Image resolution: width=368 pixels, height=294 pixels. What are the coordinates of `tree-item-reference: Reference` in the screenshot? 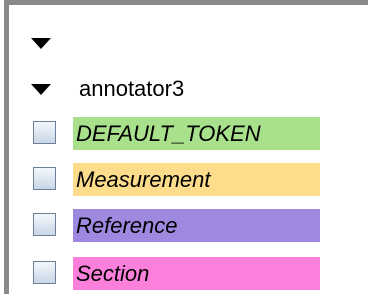 It's located at (179, 226).